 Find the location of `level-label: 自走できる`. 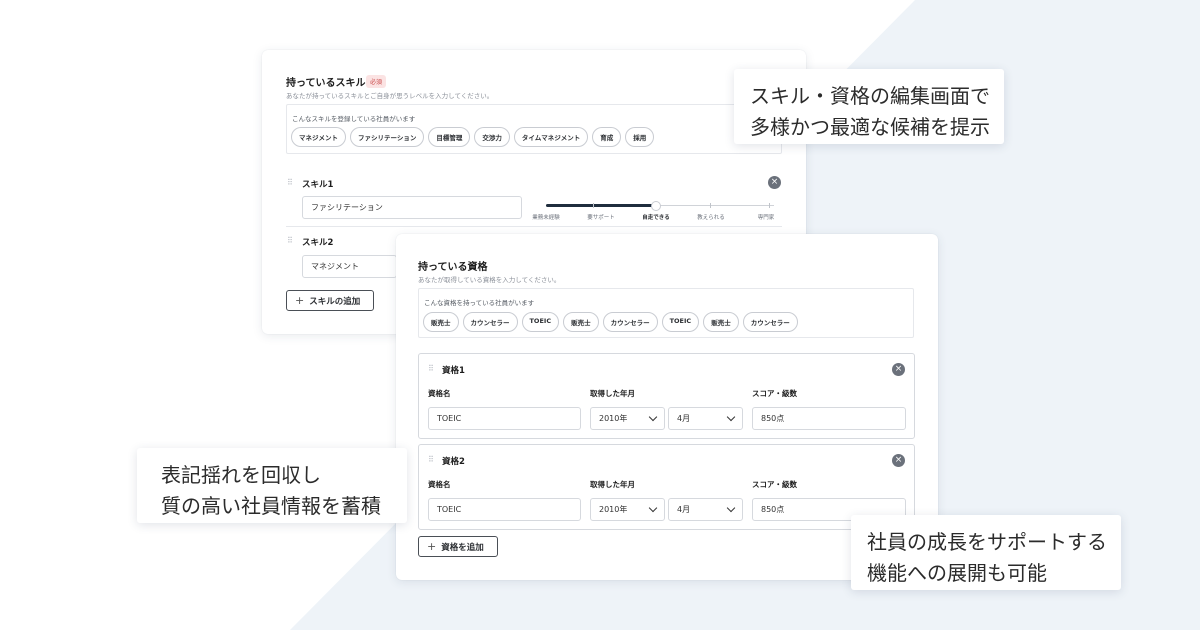

level-label: 自走できる is located at coordinates (656, 218).